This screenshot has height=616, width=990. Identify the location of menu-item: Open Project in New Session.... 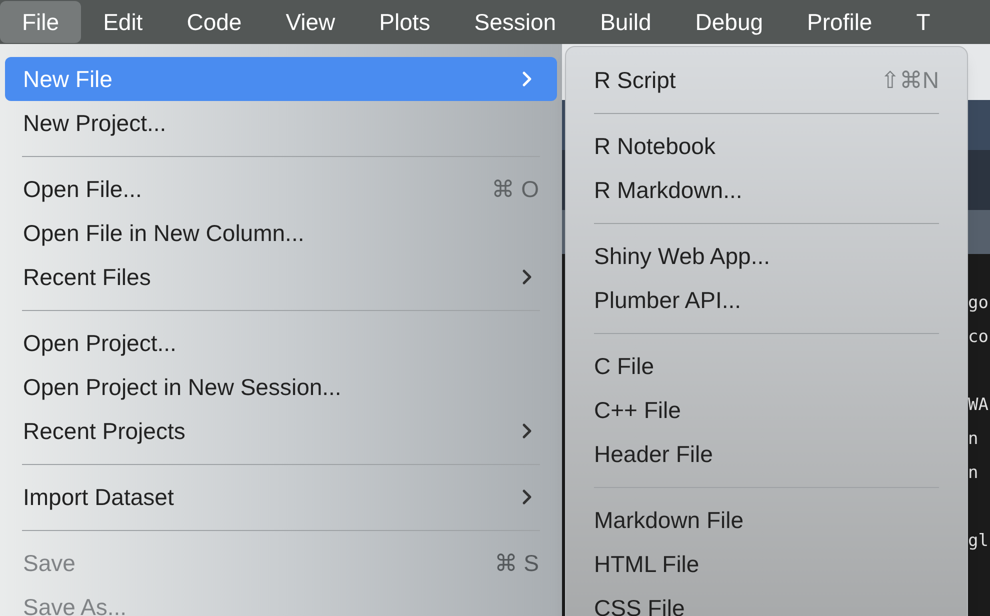
(281, 387).